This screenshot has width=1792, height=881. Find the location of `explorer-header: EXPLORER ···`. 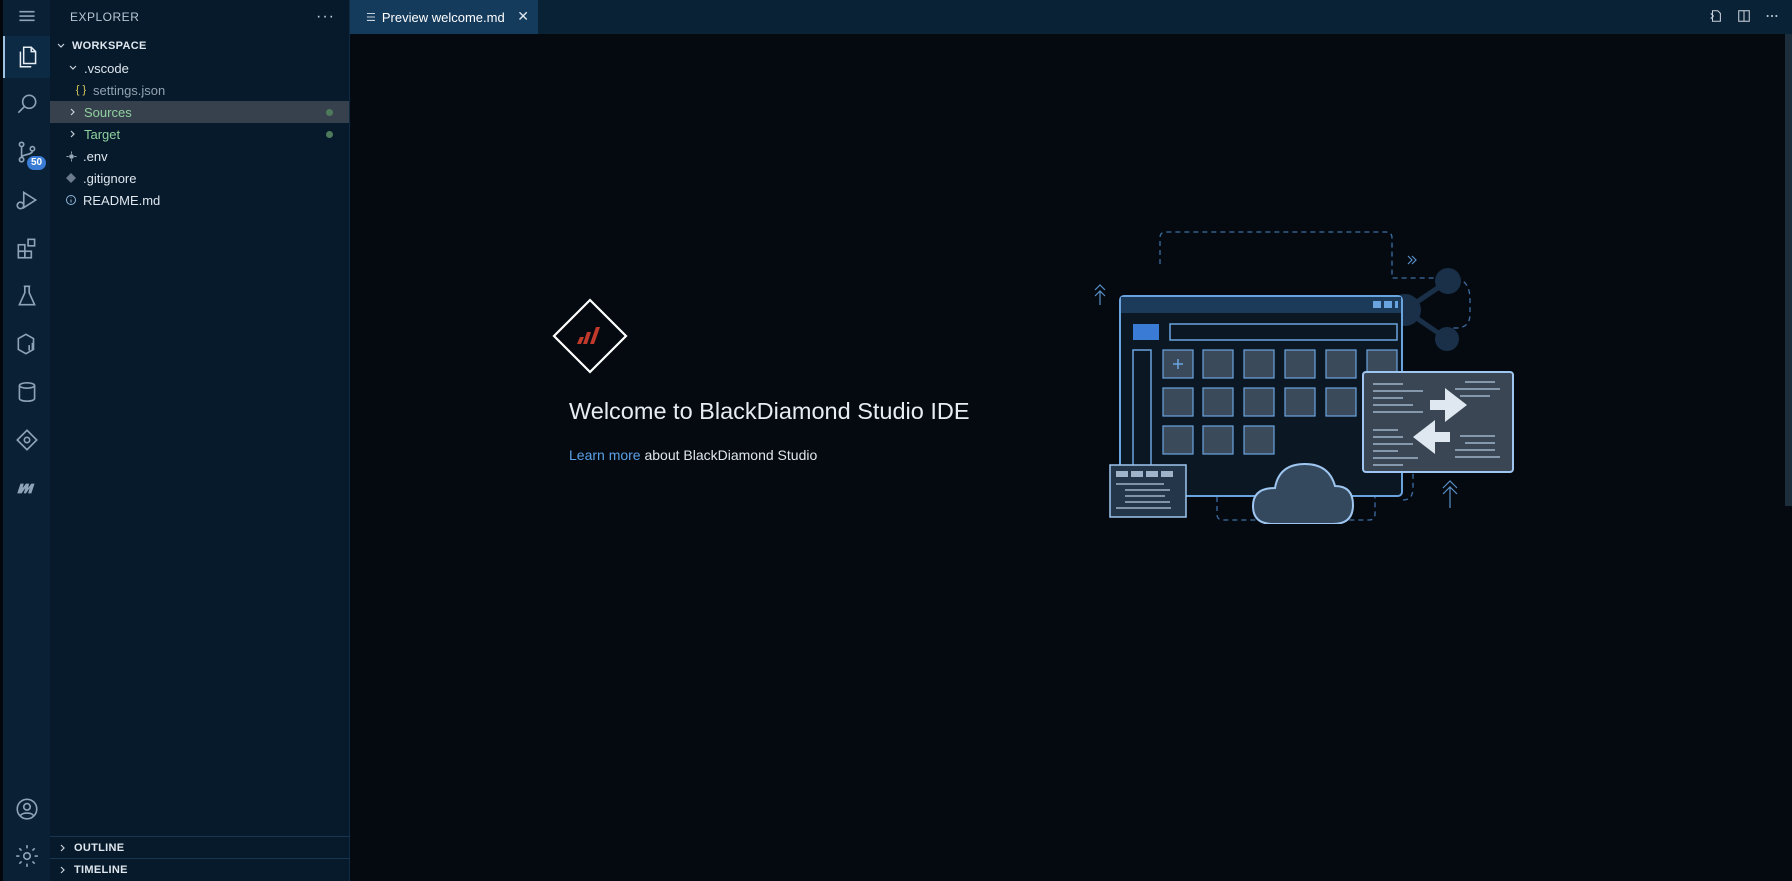

explorer-header: EXPLORER ··· is located at coordinates (199, 16).